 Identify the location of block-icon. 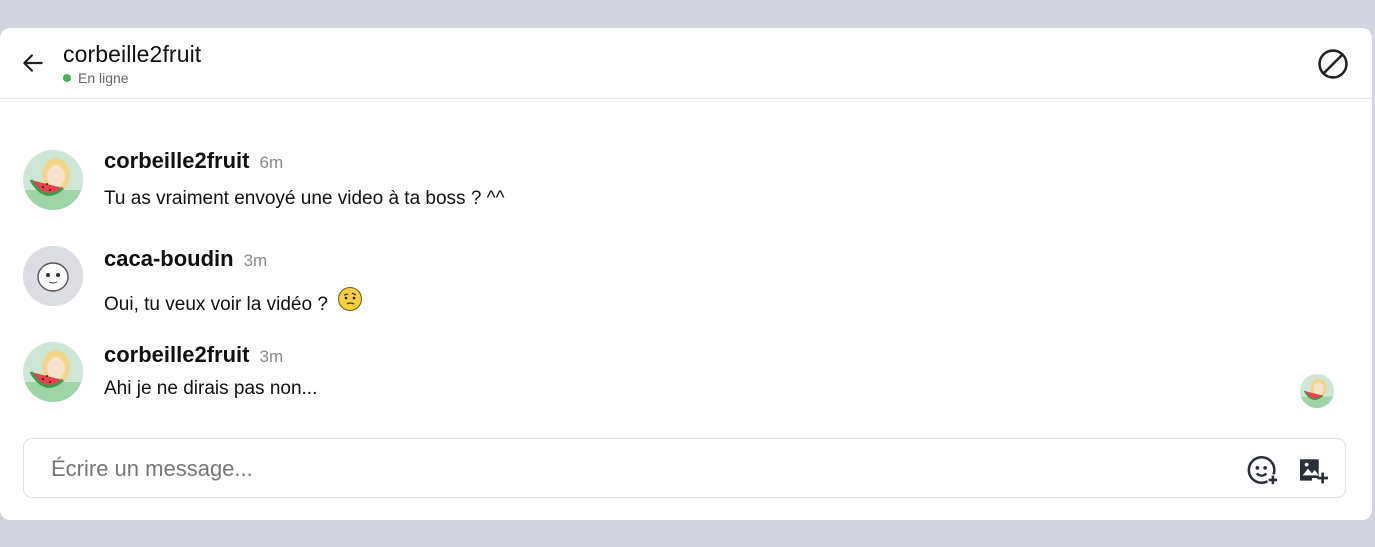
(1333, 64).